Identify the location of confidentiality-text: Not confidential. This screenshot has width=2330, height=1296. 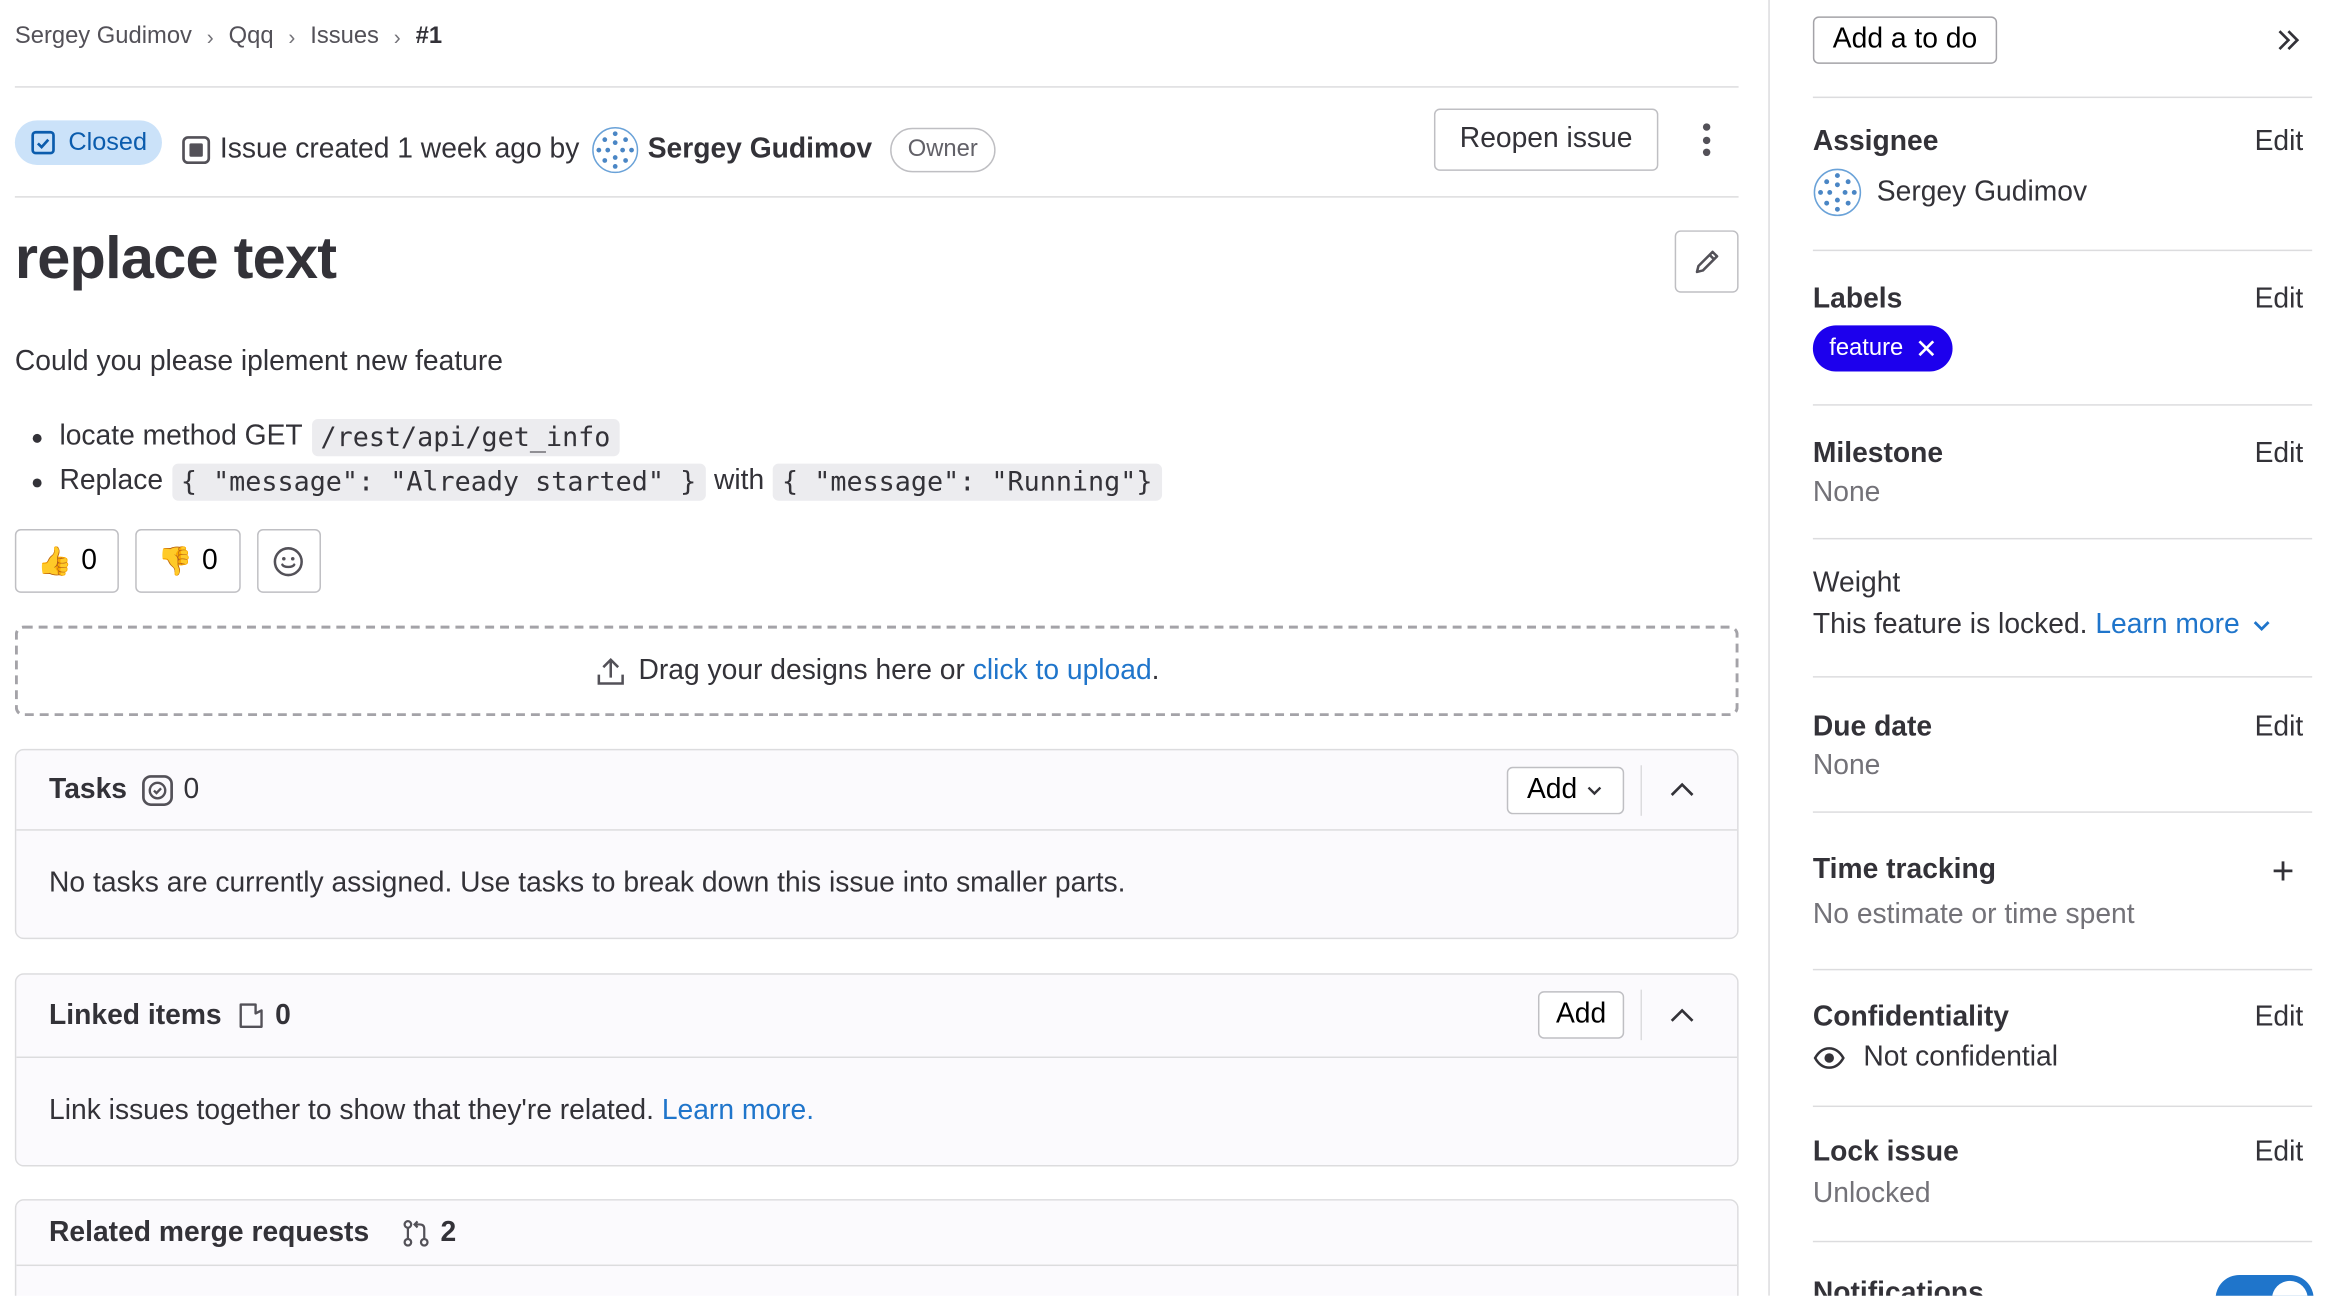
(1961, 1057).